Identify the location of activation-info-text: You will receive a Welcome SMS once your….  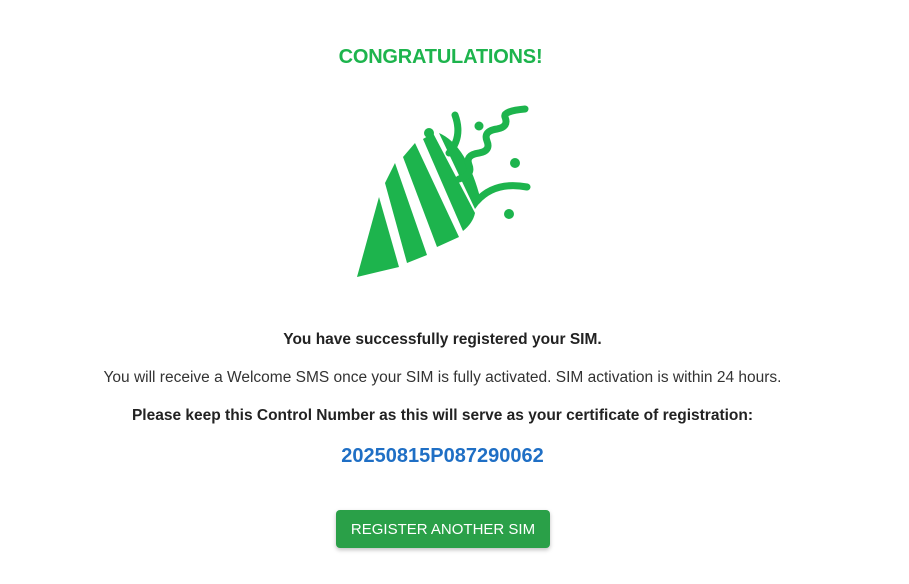
(442, 377).